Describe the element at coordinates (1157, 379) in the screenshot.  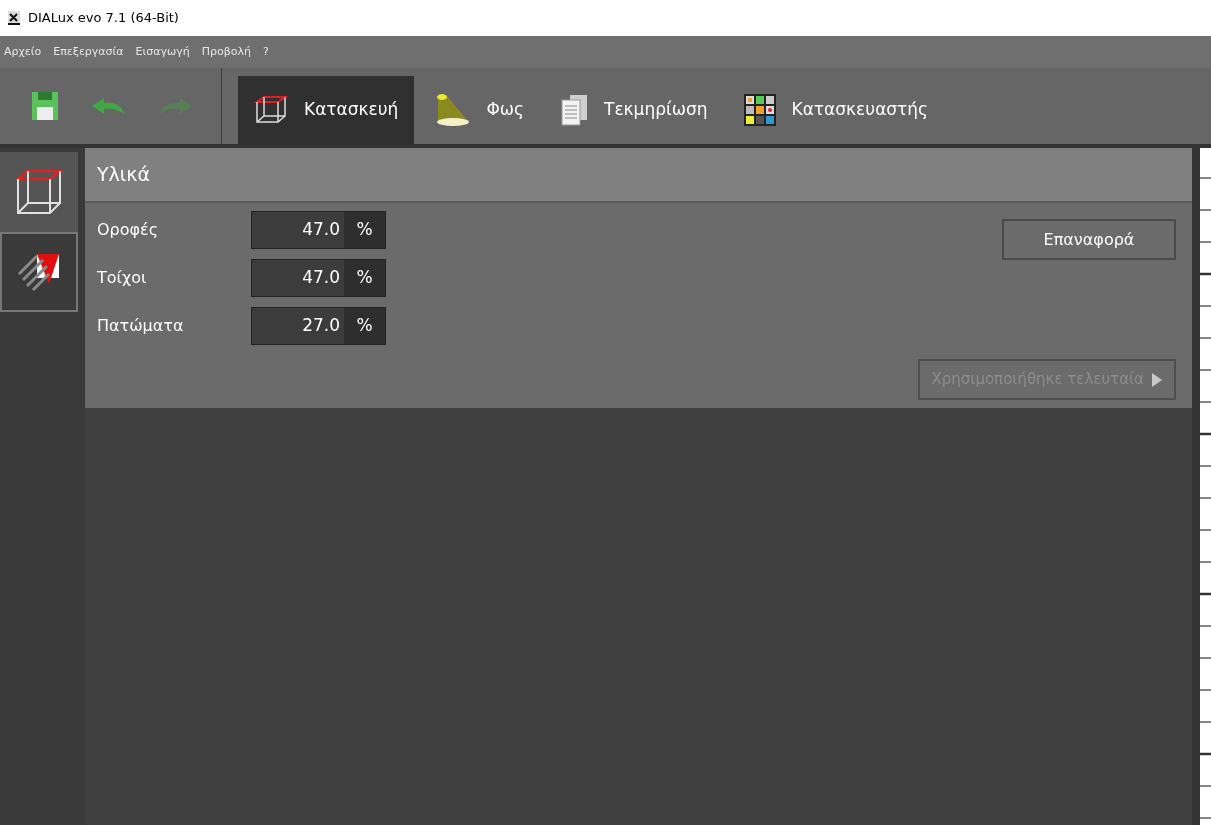
I see `play-arrow-icon` at that location.